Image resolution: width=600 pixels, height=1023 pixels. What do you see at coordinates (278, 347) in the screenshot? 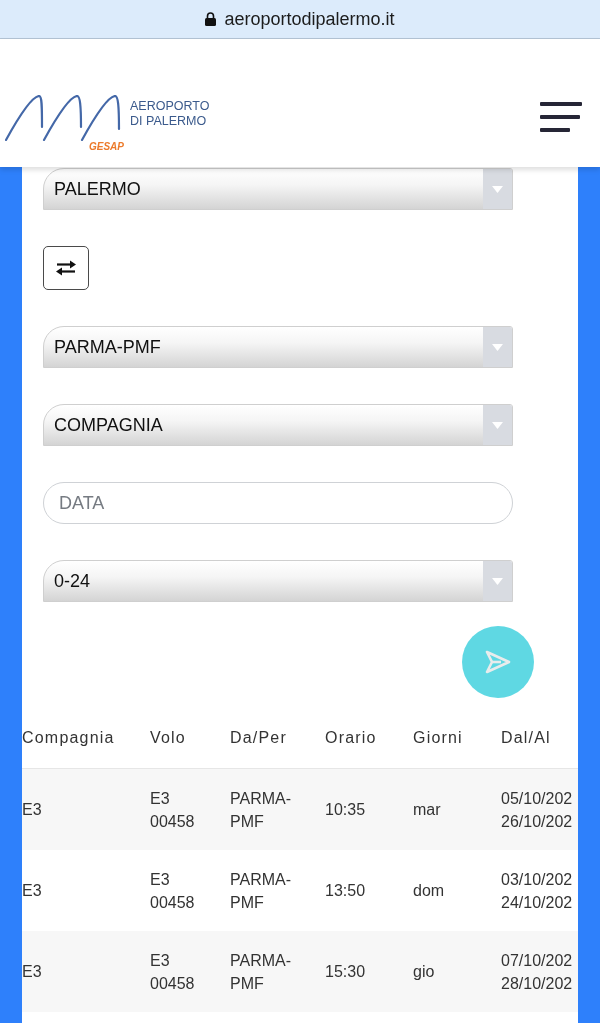
I see `select-field: PARMA-PMF` at bounding box center [278, 347].